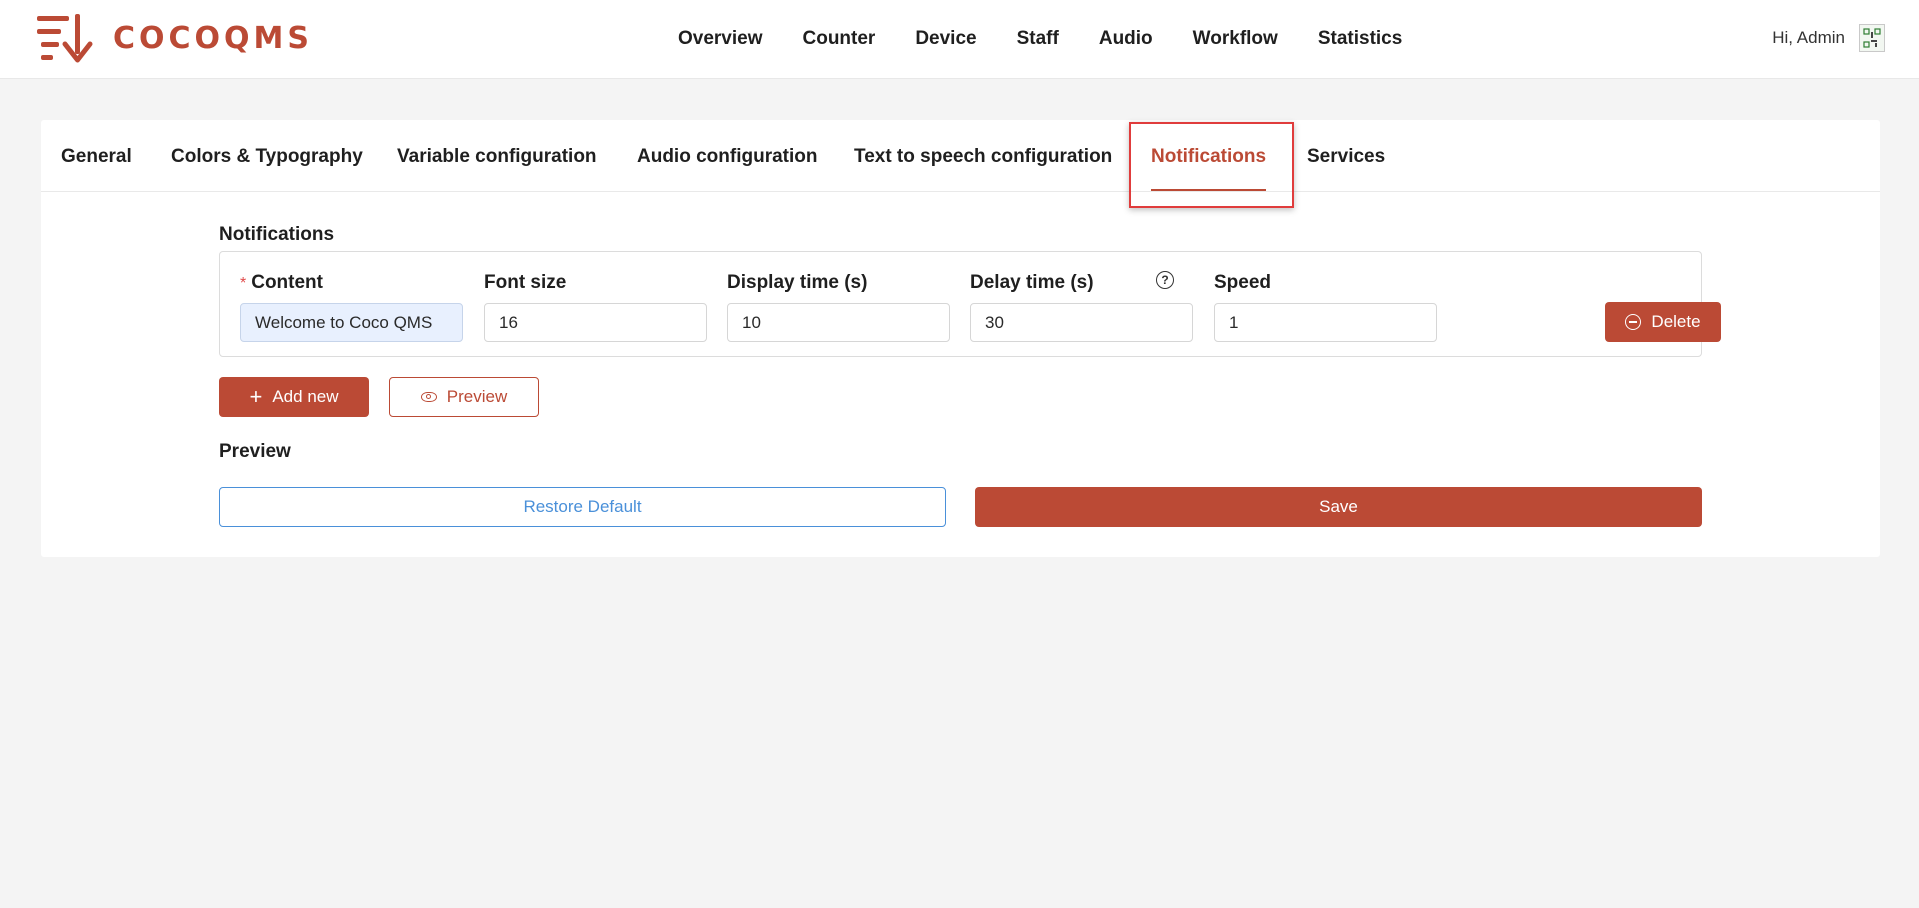 The width and height of the screenshot is (1919, 908). Describe the element at coordinates (213, 38) in the screenshot. I see `logo-text: COCOQMS` at that location.